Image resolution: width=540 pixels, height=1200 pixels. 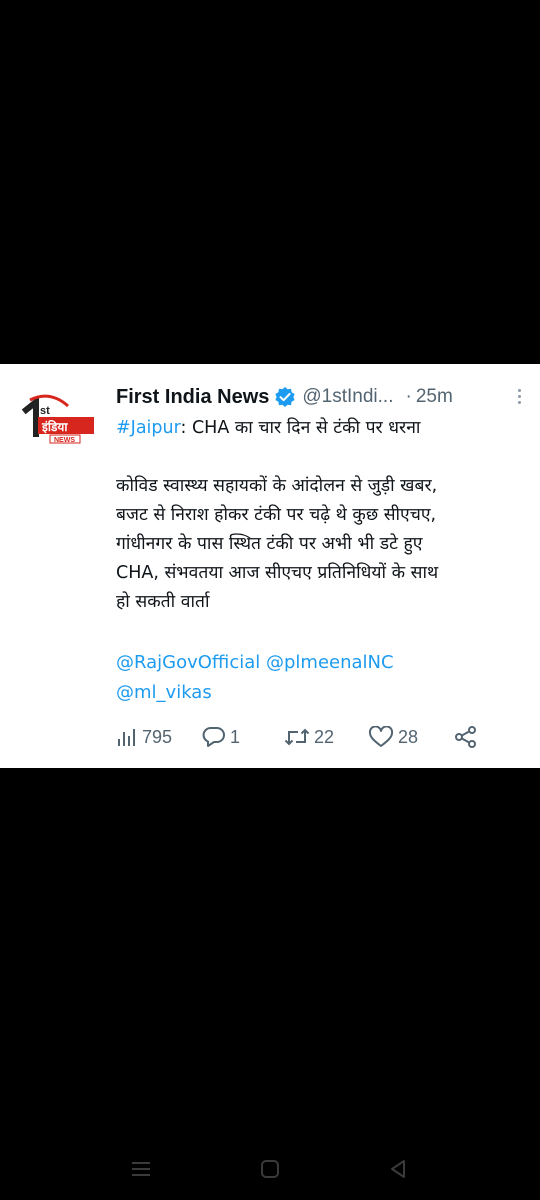 I want to click on first-india-logo-icon: st इंडिया NEWS, so click(x=57, y=419).